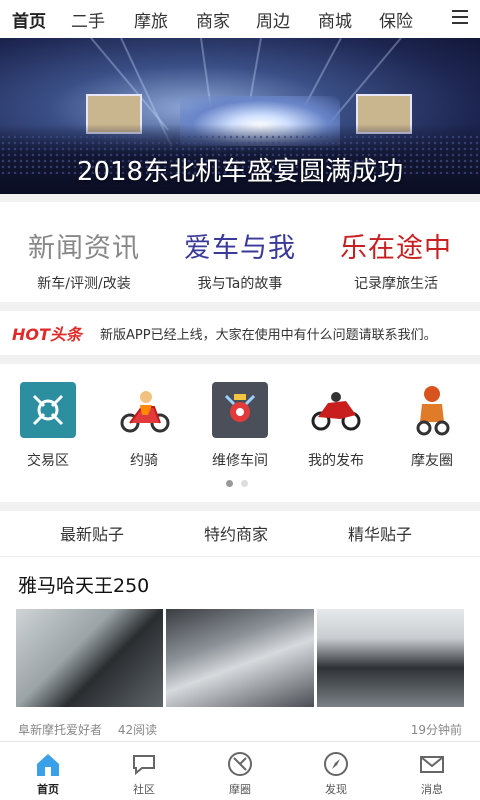 The height and width of the screenshot is (800, 480). I want to click on tab-merchants: 商家, so click(213, 19).